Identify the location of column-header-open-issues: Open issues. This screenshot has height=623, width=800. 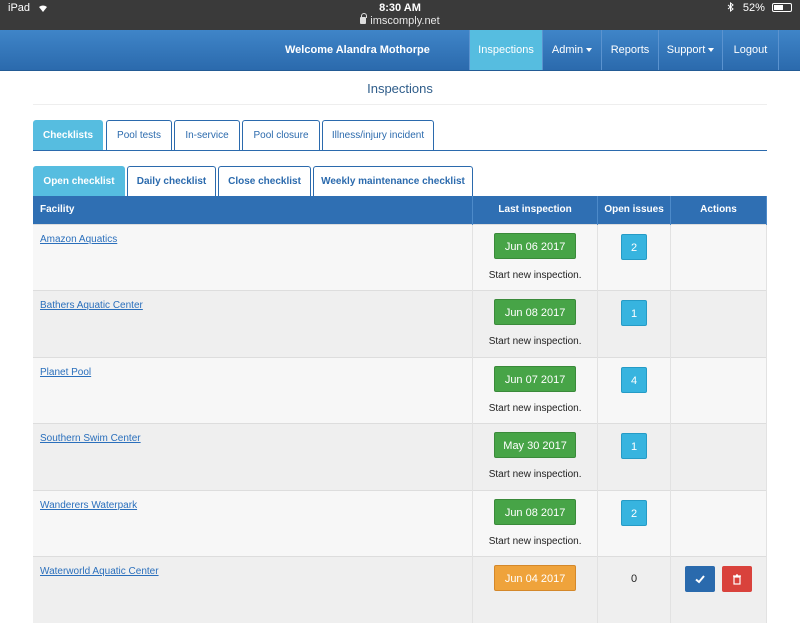
(634, 210).